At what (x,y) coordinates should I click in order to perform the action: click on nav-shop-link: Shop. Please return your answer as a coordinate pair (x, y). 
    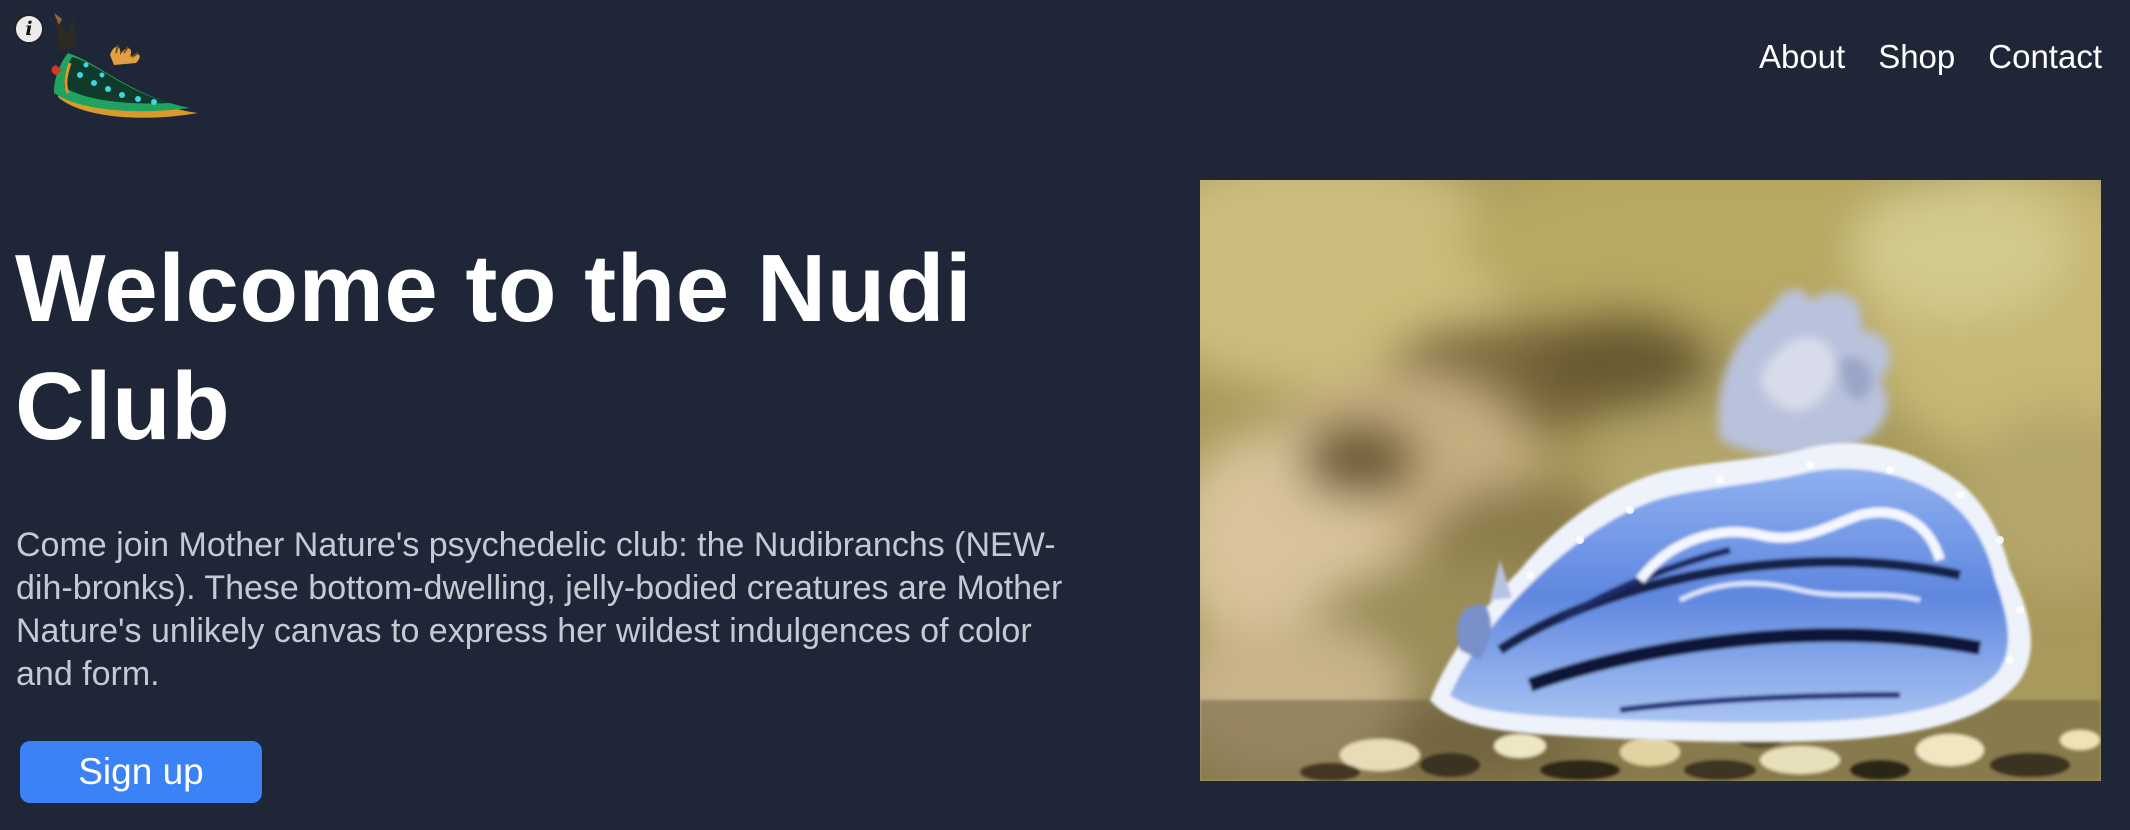
    Looking at the image, I should click on (1916, 57).